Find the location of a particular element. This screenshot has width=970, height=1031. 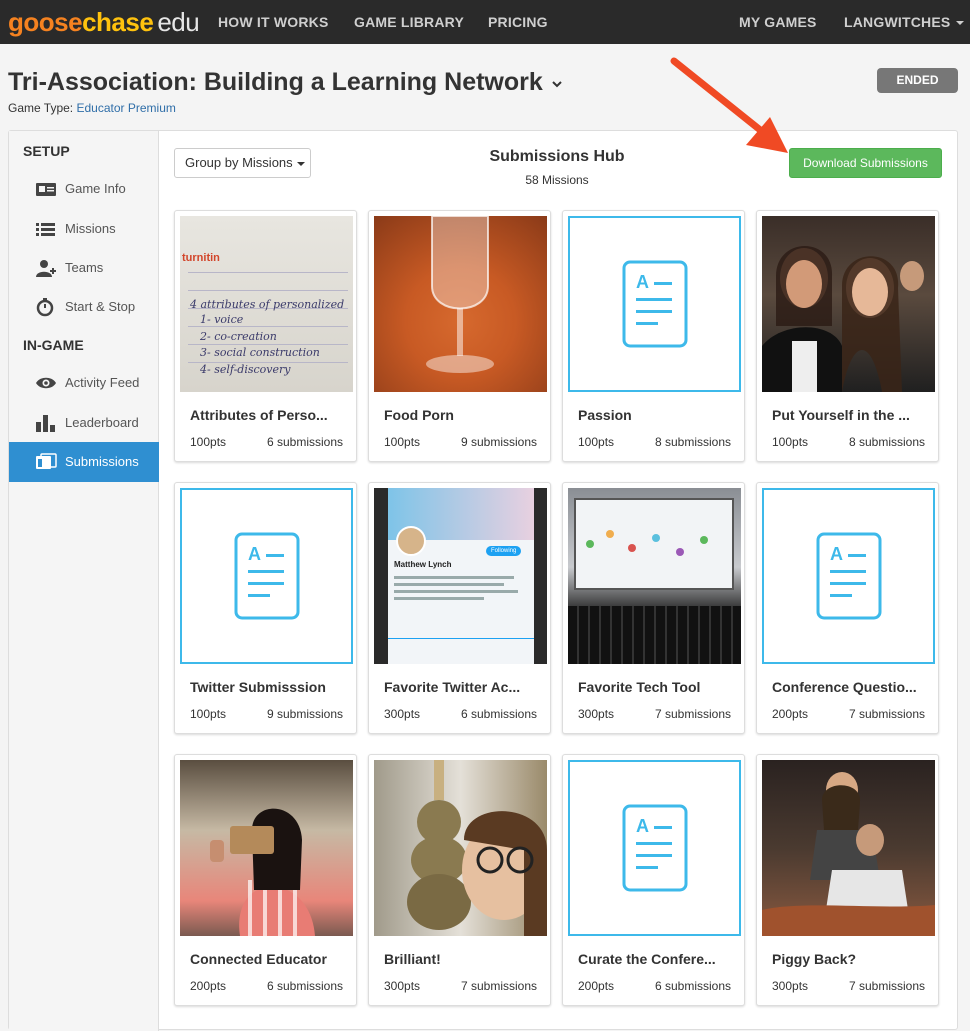

list-icon is located at coordinates (45, 229).